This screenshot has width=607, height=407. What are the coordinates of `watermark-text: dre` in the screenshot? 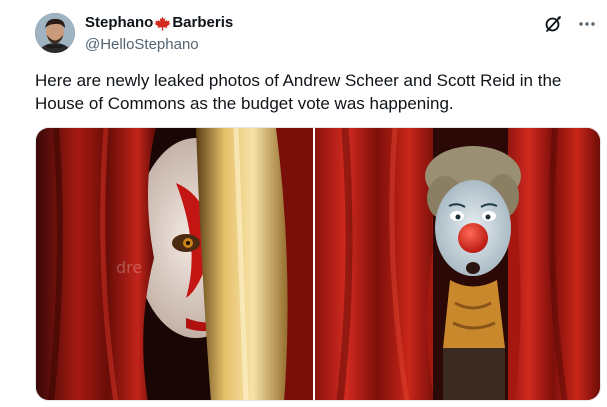 It's located at (129, 267).